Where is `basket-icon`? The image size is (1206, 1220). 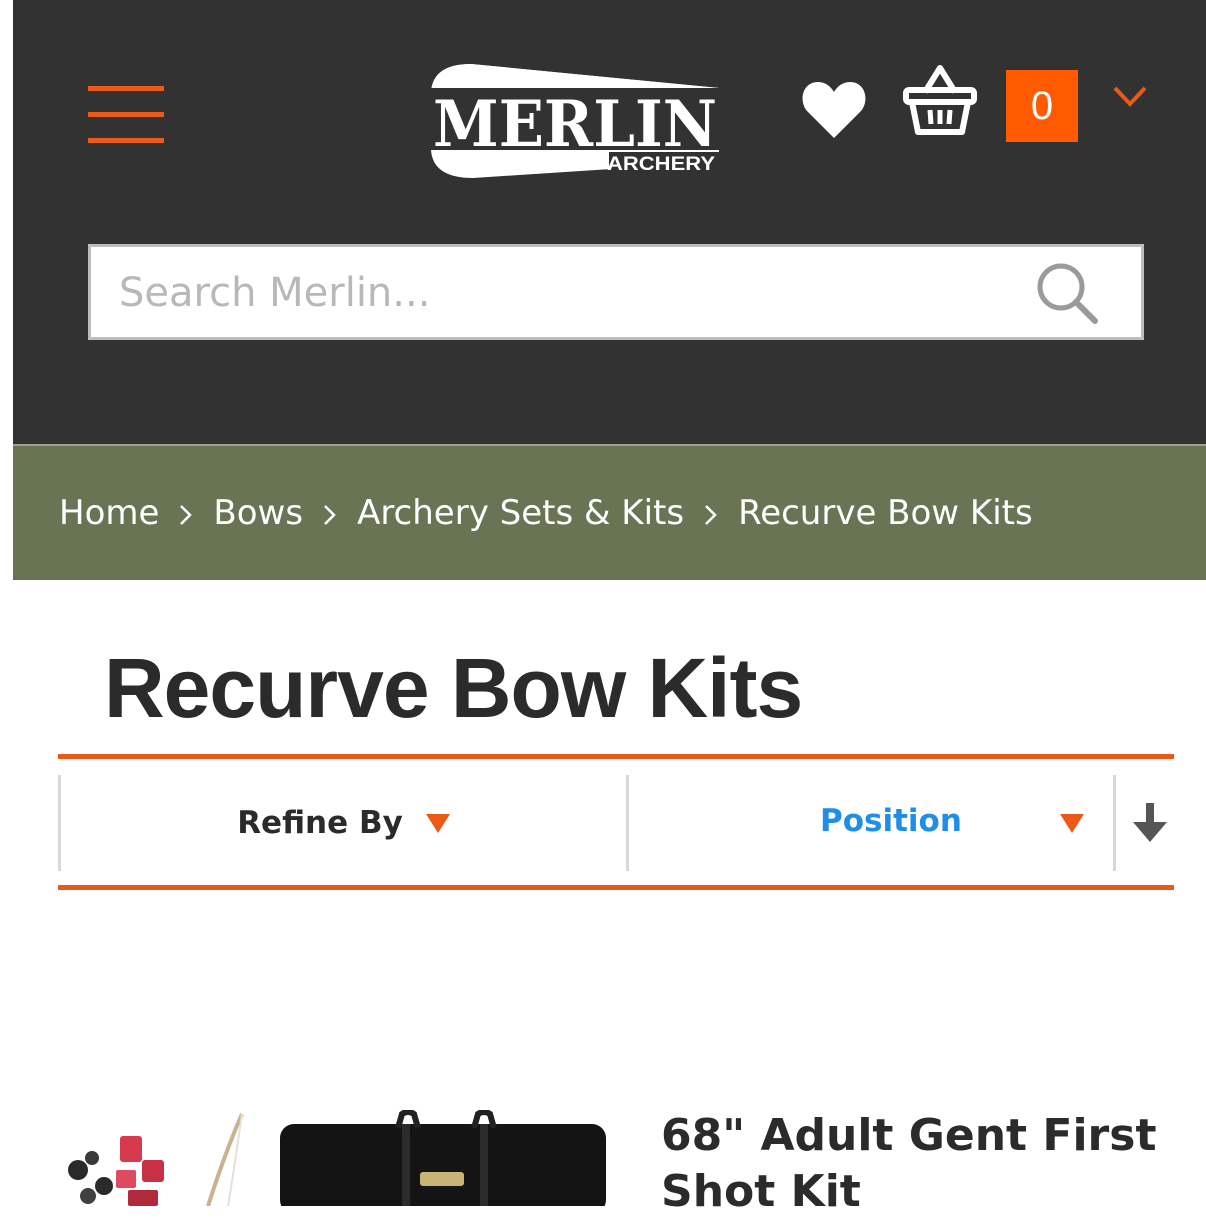
basket-icon is located at coordinates (940, 100).